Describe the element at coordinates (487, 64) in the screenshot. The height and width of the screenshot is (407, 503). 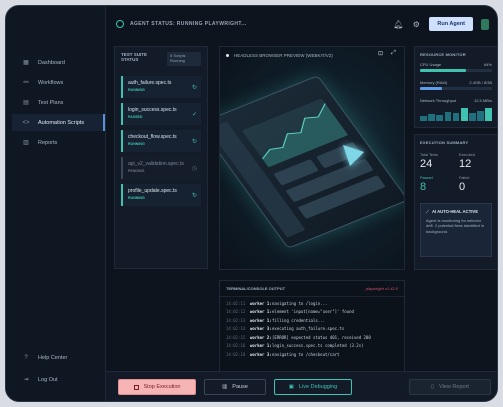
I see `cpu-value: 64%` at that location.